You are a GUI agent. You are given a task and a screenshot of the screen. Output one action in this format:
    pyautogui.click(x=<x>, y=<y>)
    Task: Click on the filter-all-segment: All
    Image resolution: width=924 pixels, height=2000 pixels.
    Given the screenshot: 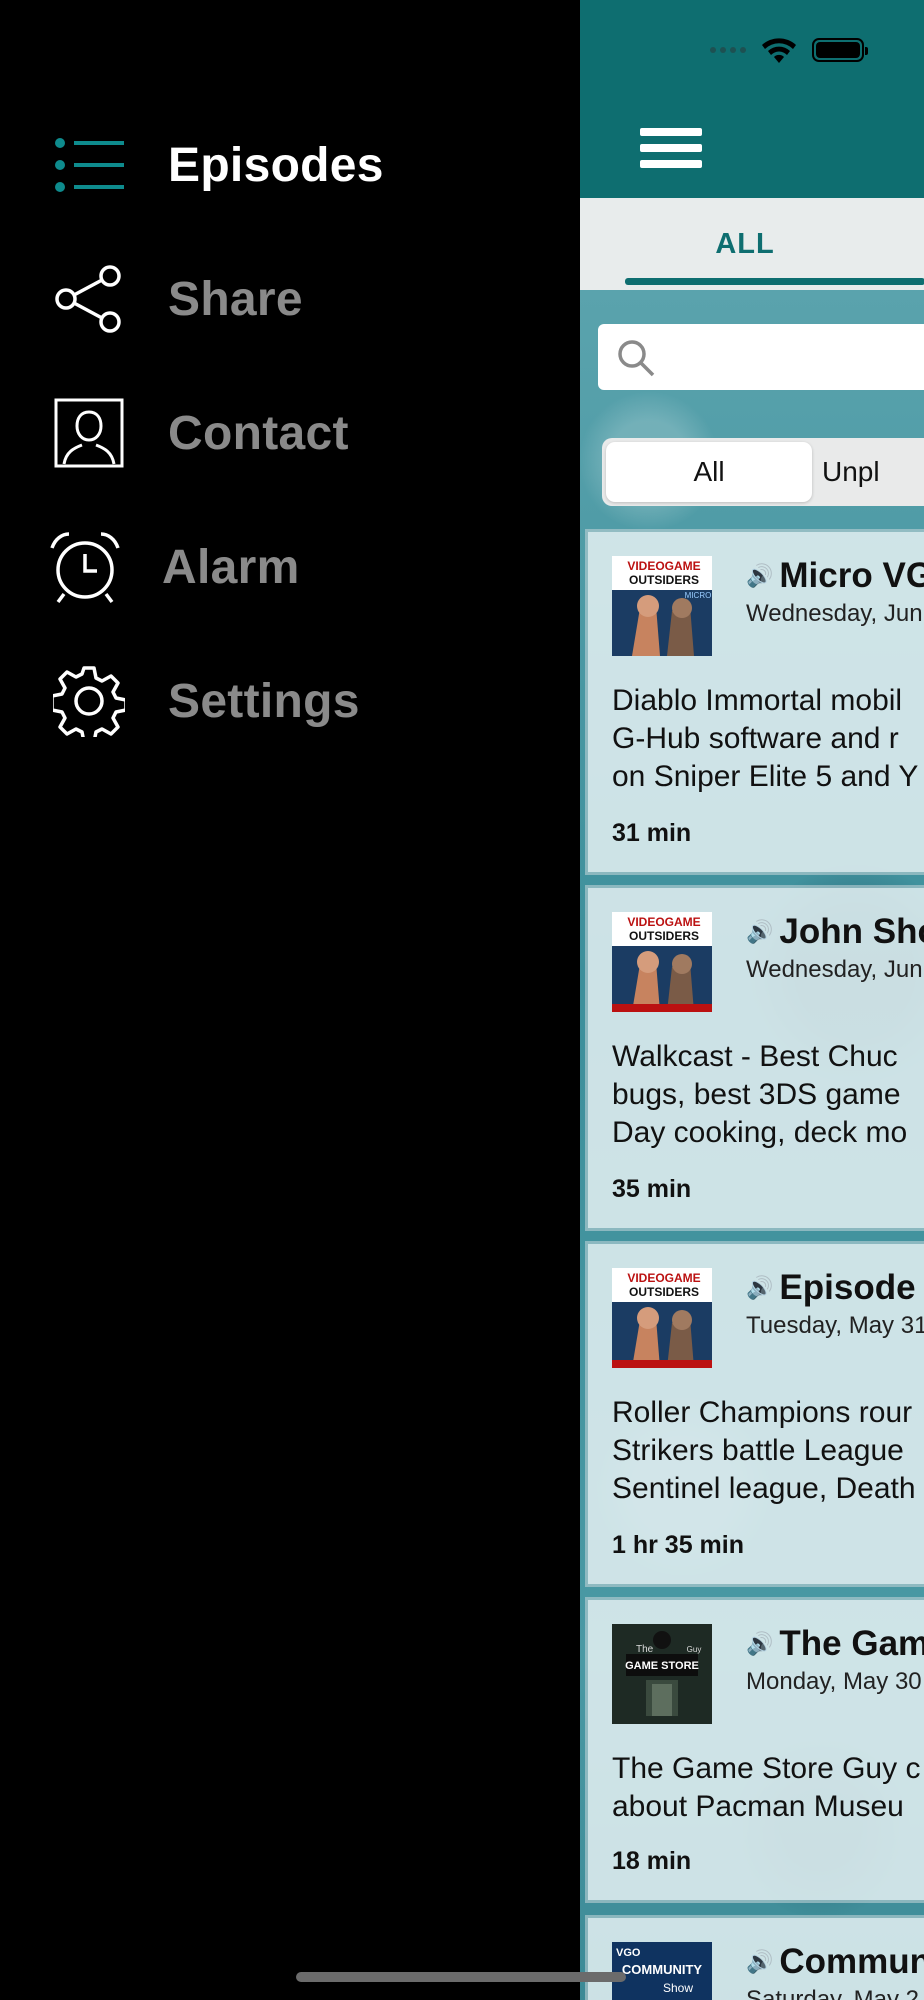 What is the action you would take?
    pyautogui.click(x=709, y=472)
    